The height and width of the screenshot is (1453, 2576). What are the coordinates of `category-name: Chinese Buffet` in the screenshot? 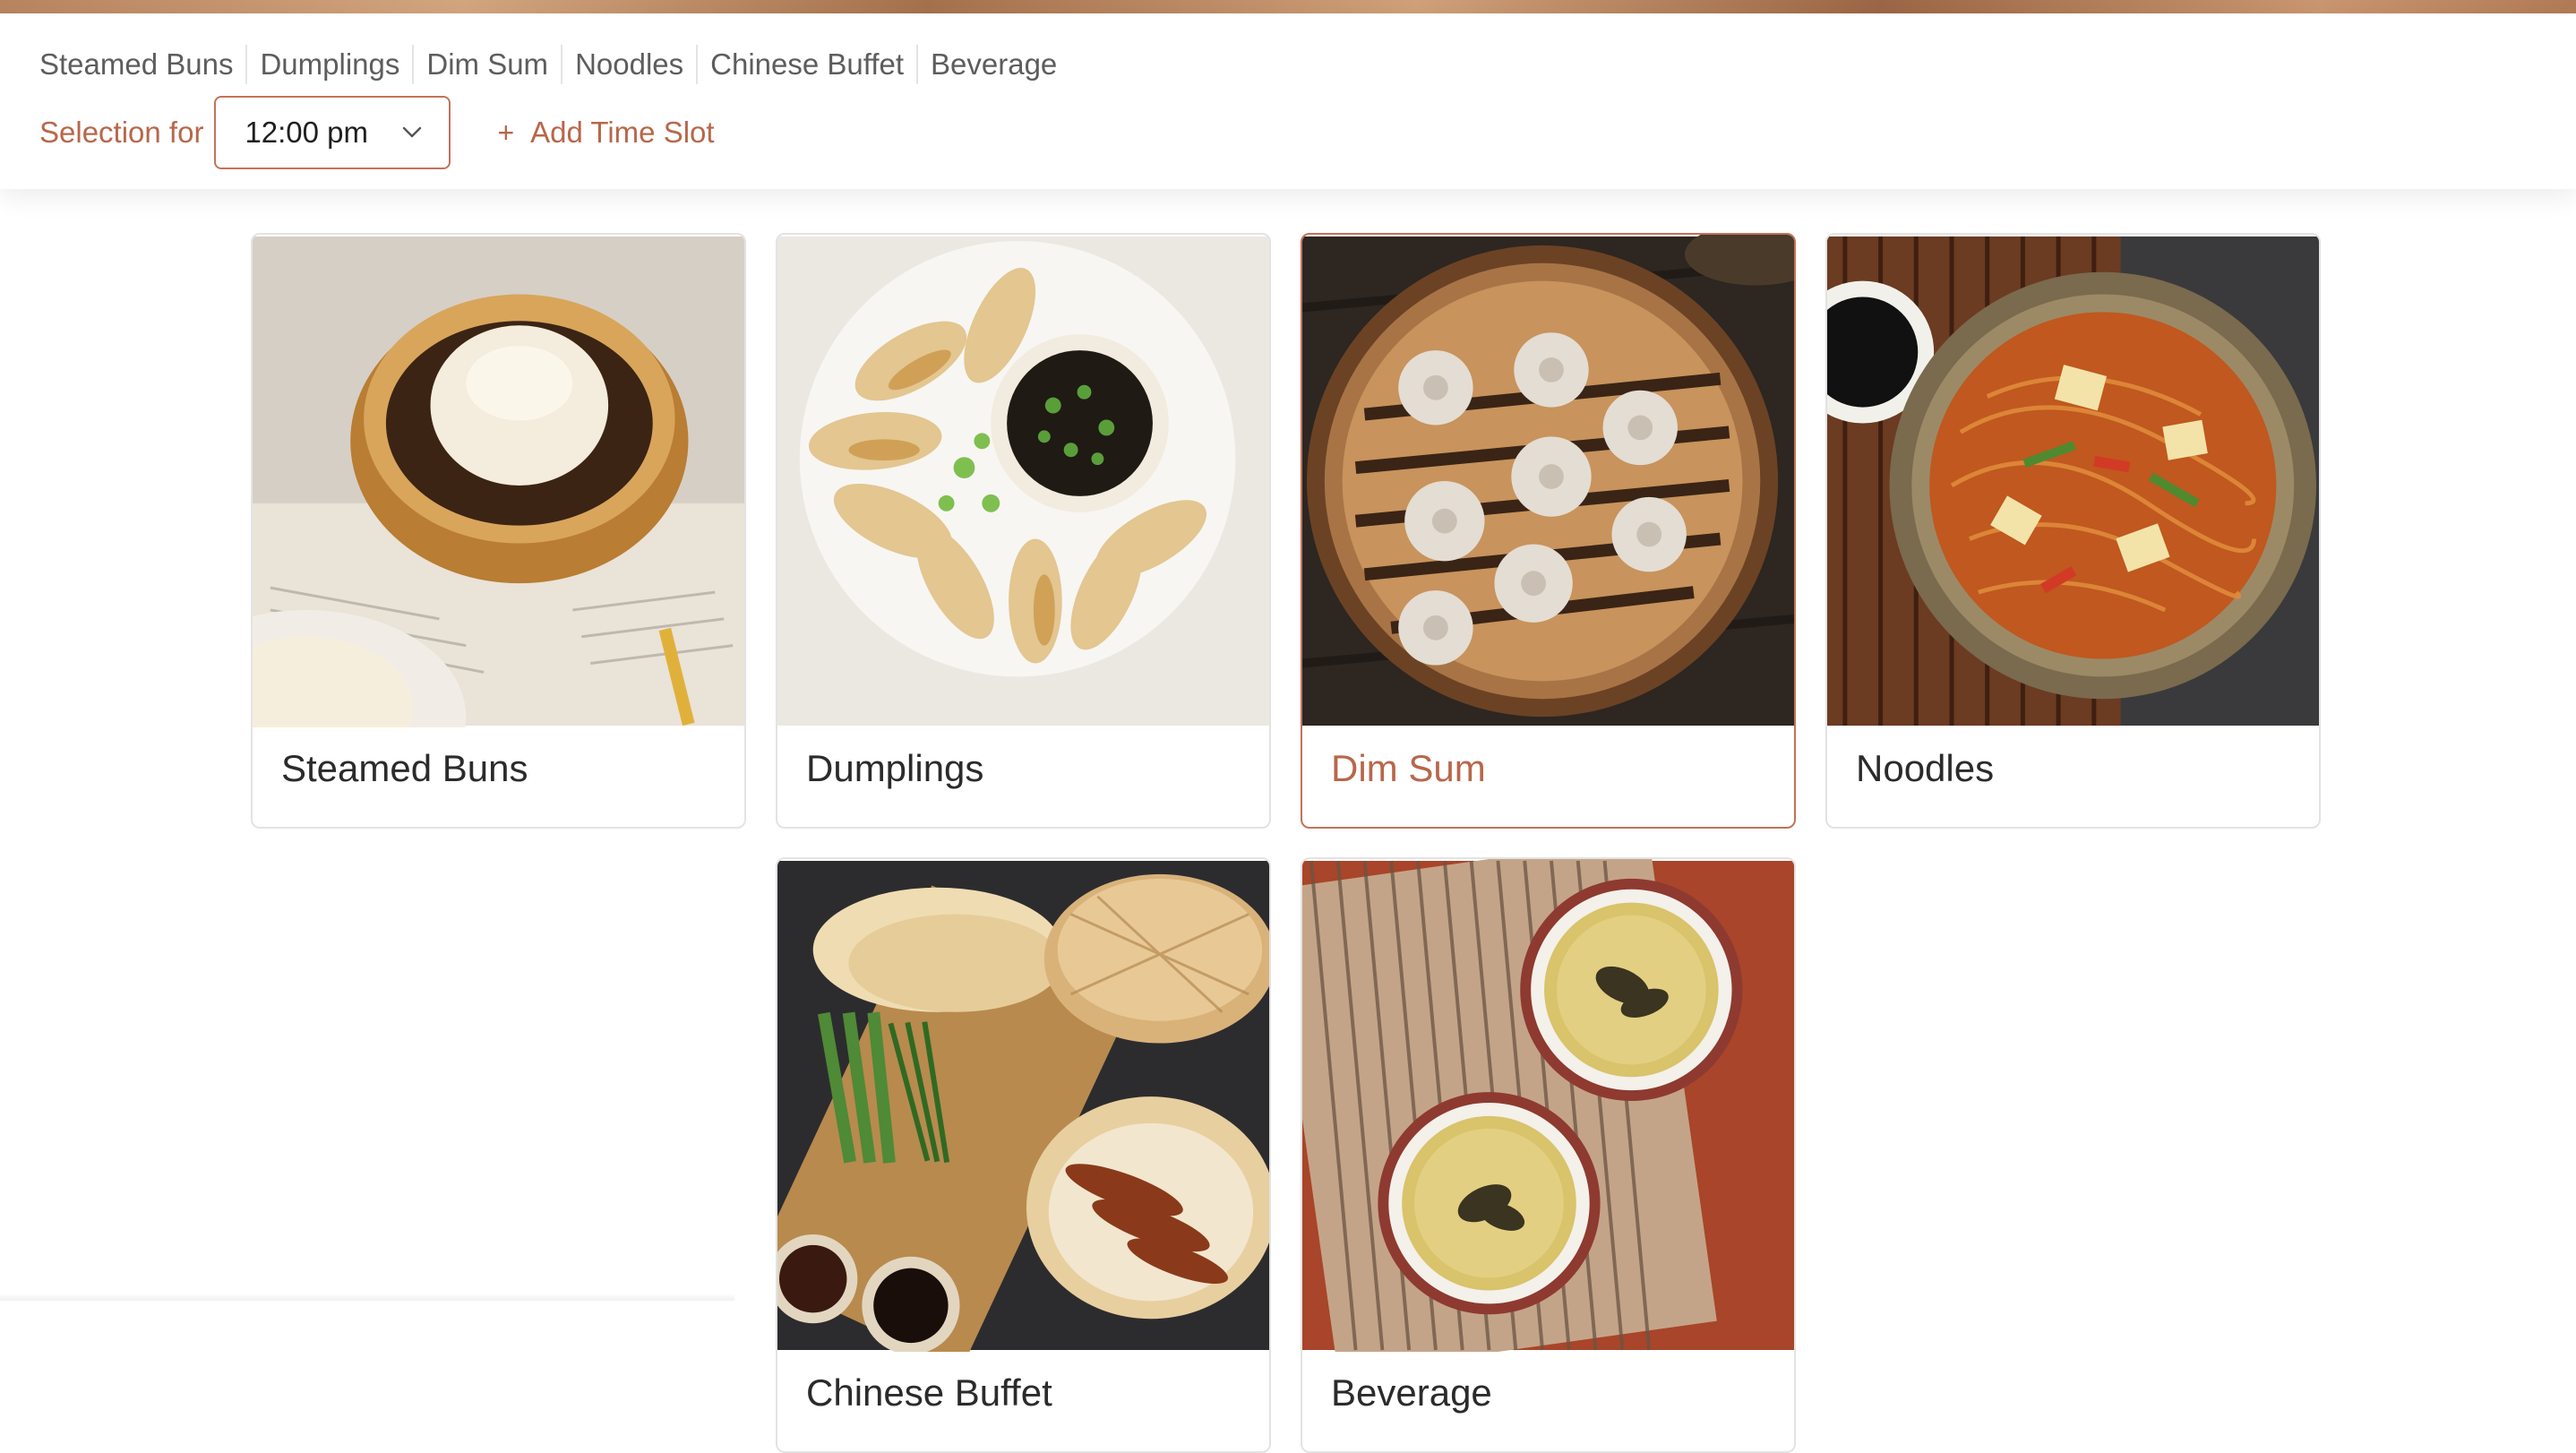 It's located at (929, 1392).